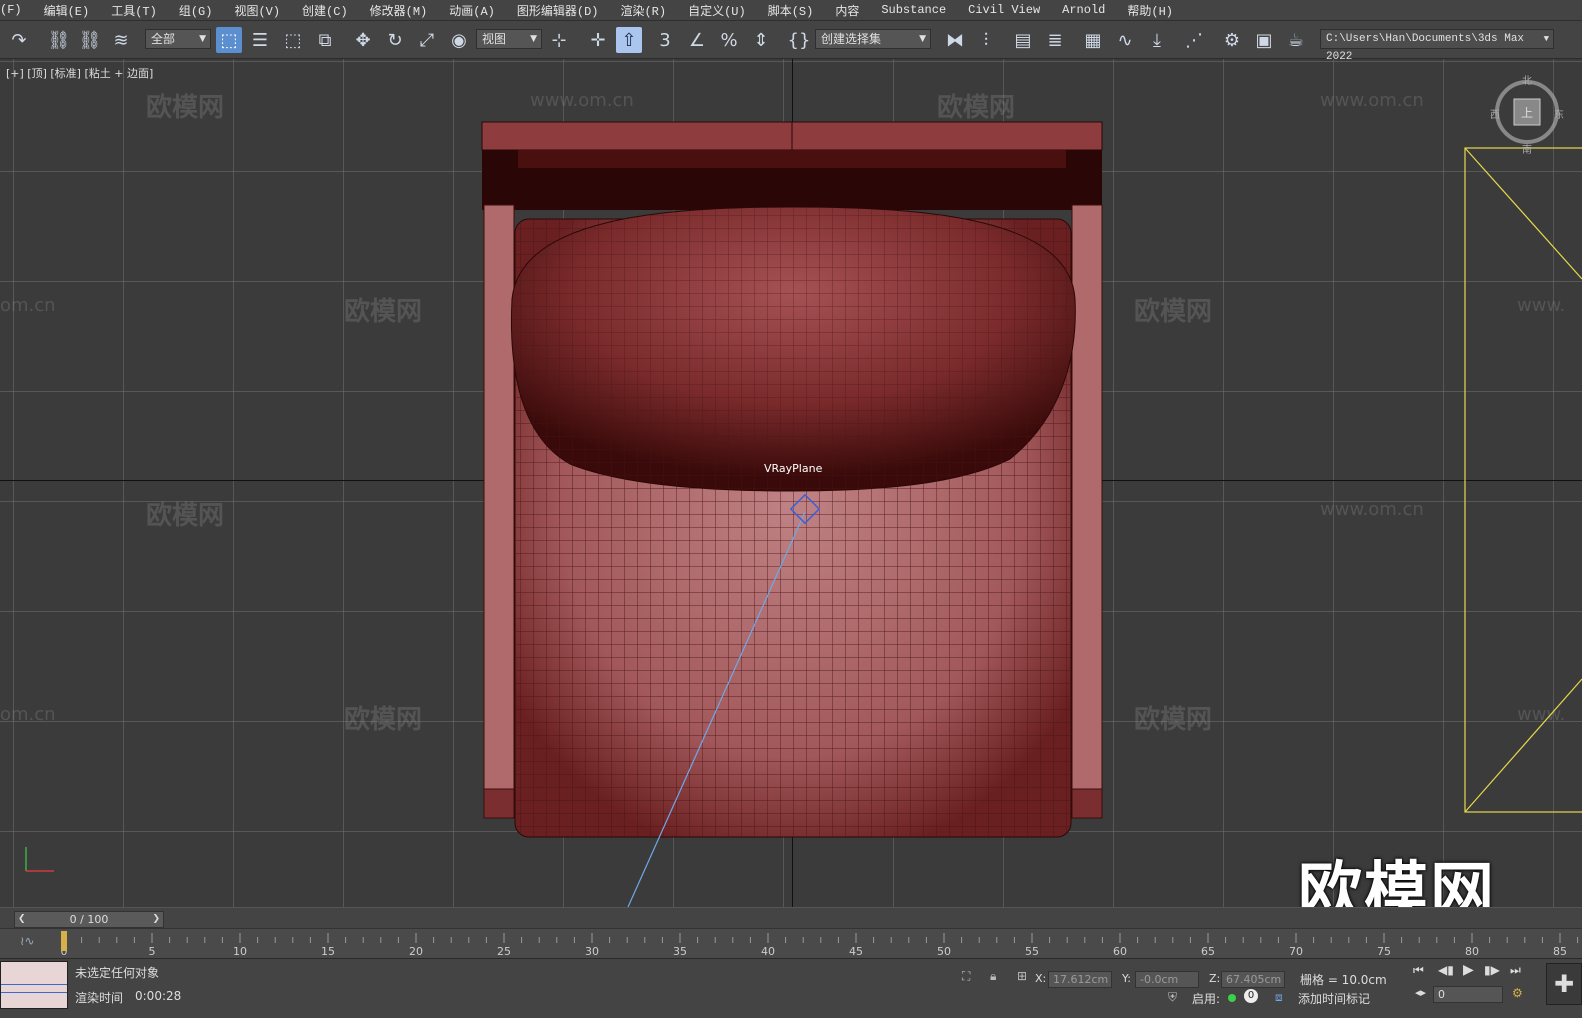  What do you see at coordinates (791, 943) in the screenshot?
I see `track-bar: ≀∿ 0 5 10 15 20 25 30 35 40 45 50 55 60 65 70 75 80 85` at bounding box center [791, 943].